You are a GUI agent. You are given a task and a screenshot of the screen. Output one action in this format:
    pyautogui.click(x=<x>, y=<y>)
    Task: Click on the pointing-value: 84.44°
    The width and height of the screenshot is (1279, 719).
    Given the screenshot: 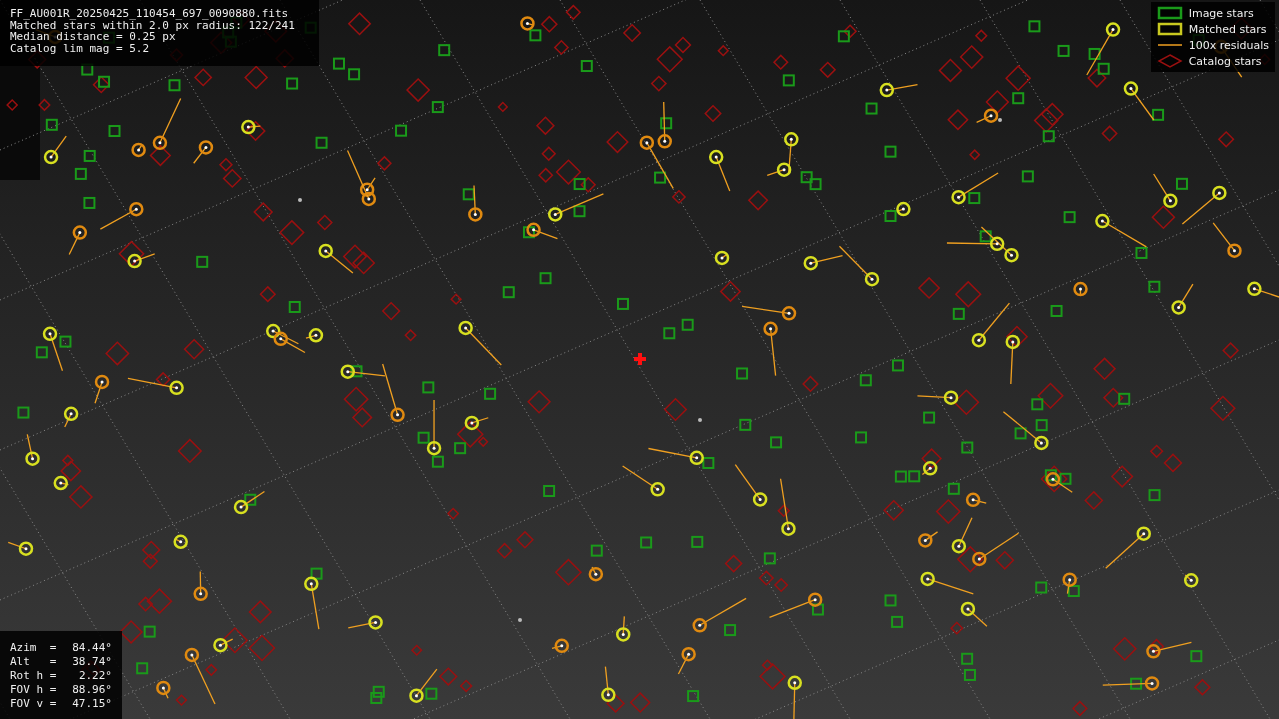 What is the action you would take?
    pyautogui.click(x=92, y=647)
    